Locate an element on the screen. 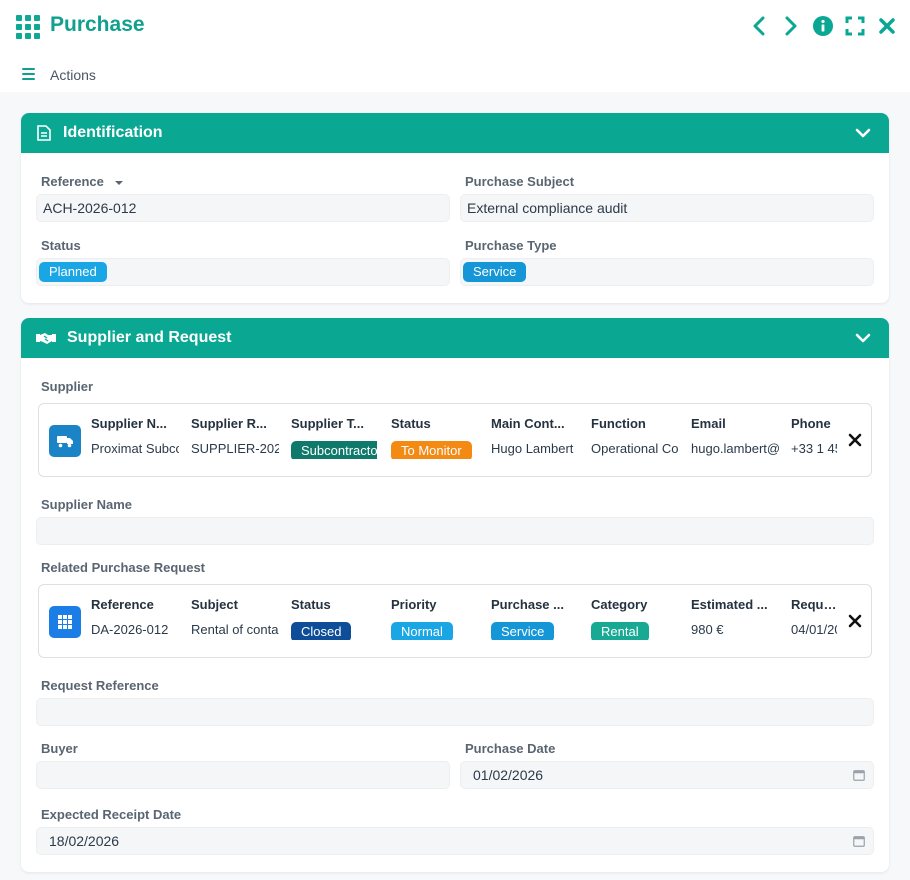 This screenshot has width=910, height=880. handshake-icon is located at coordinates (46, 338).